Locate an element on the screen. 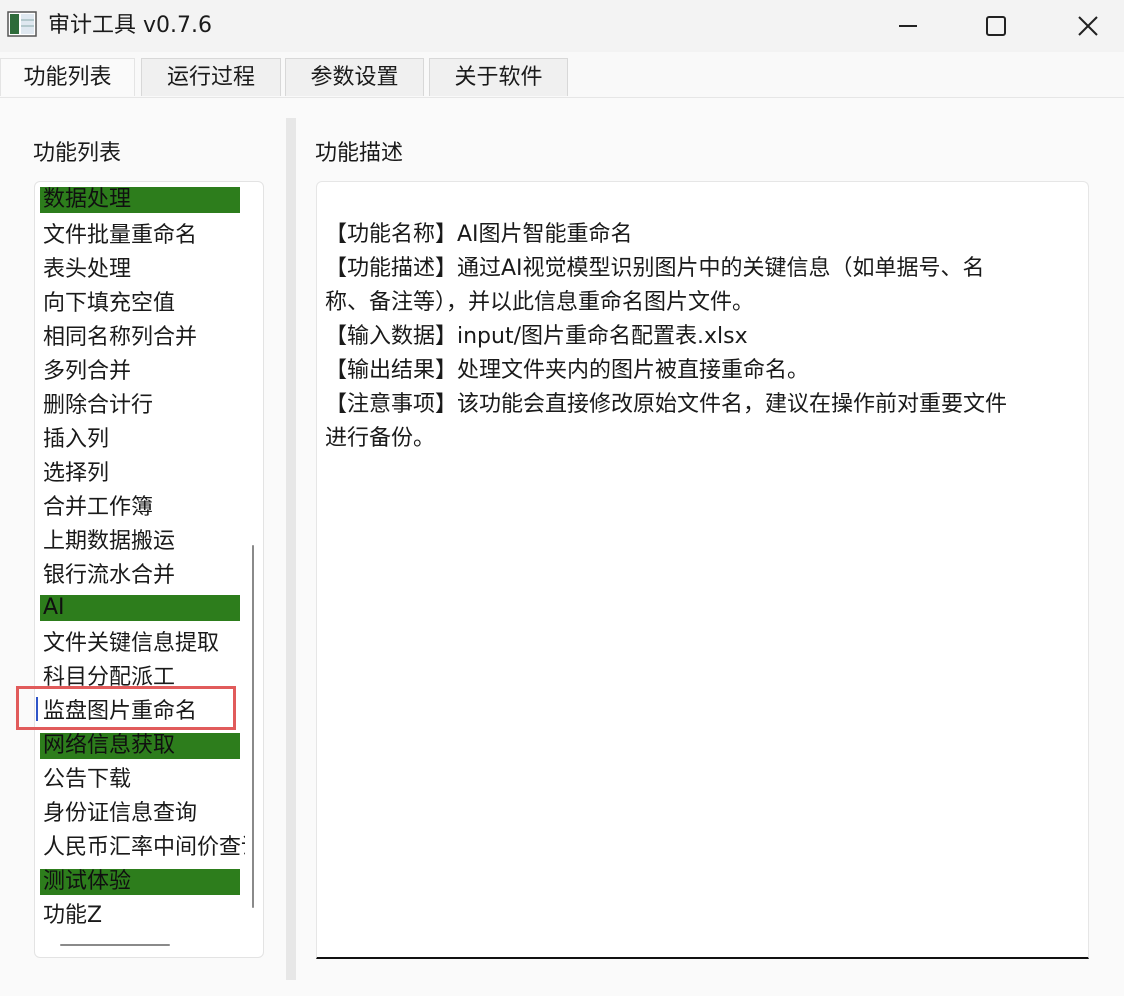 Image resolution: width=1124 pixels, height=996 pixels. tab-about: 关于软件 is located at coordinates (498, 77).